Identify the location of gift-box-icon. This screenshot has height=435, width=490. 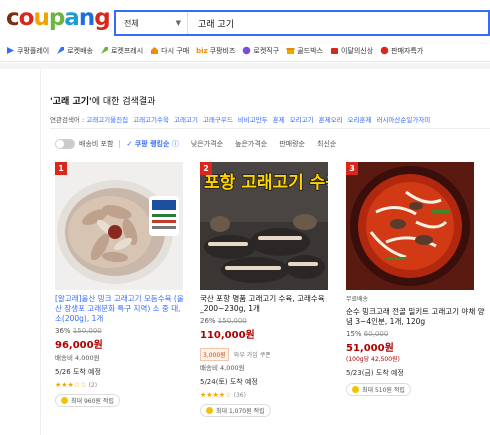
(290, 51).